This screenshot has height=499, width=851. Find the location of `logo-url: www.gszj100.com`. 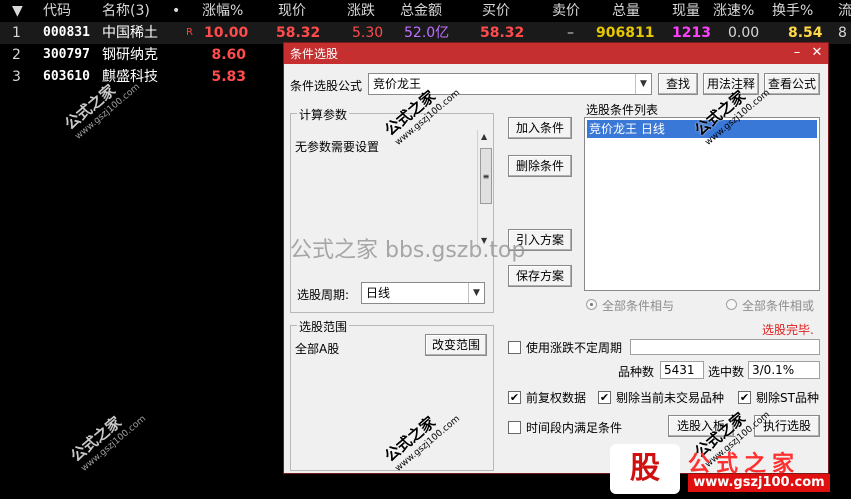

logo-url: www.gszj100.com is located at coordinates (759, 483).